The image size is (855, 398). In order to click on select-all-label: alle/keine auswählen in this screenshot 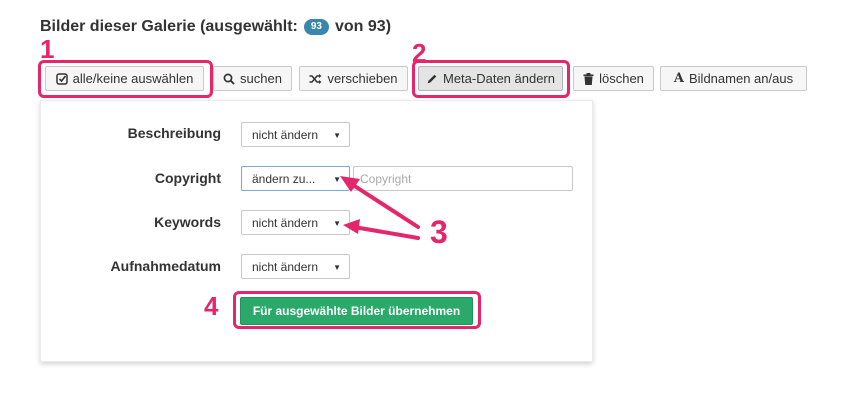, I will do `click(133, 78)`.